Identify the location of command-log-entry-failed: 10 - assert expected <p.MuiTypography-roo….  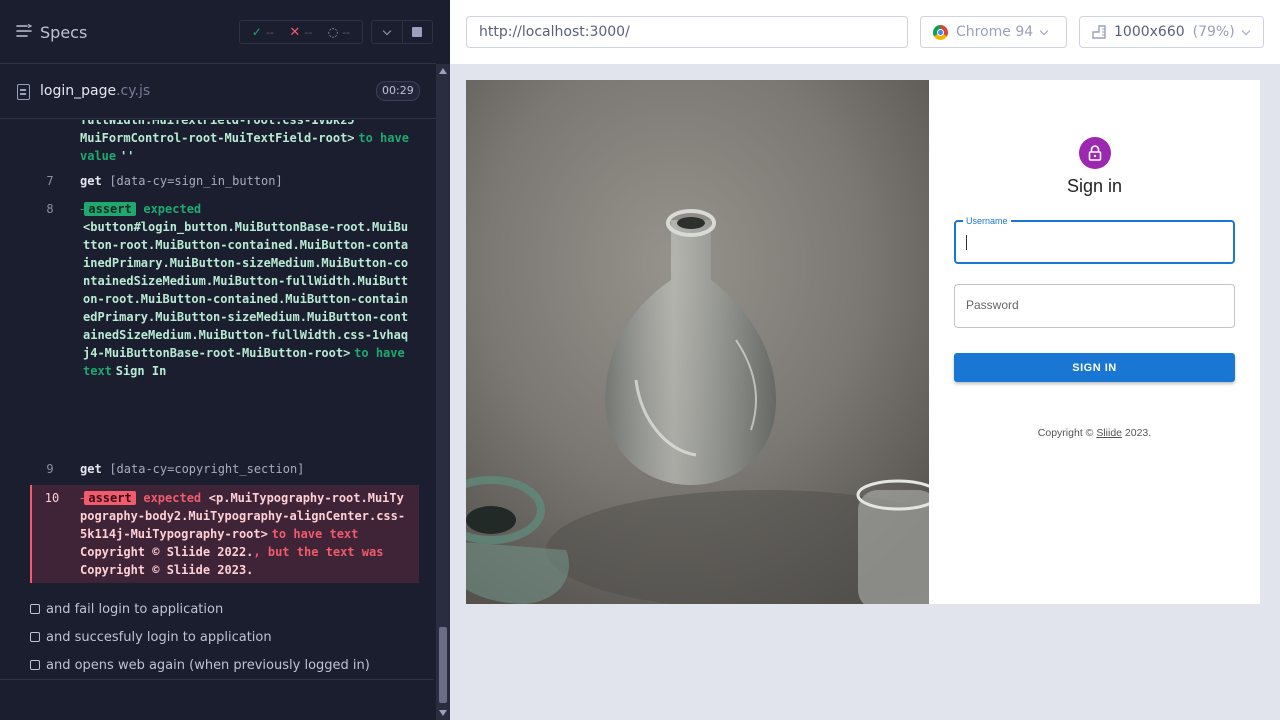
(224, 534).